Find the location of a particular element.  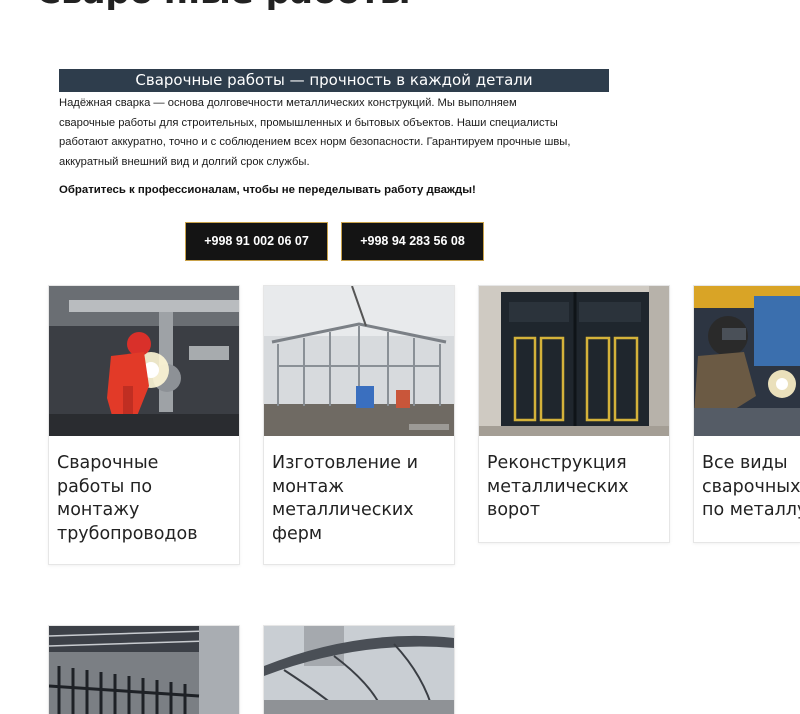

title-line: монтаж is located at coordinates (308, 486).